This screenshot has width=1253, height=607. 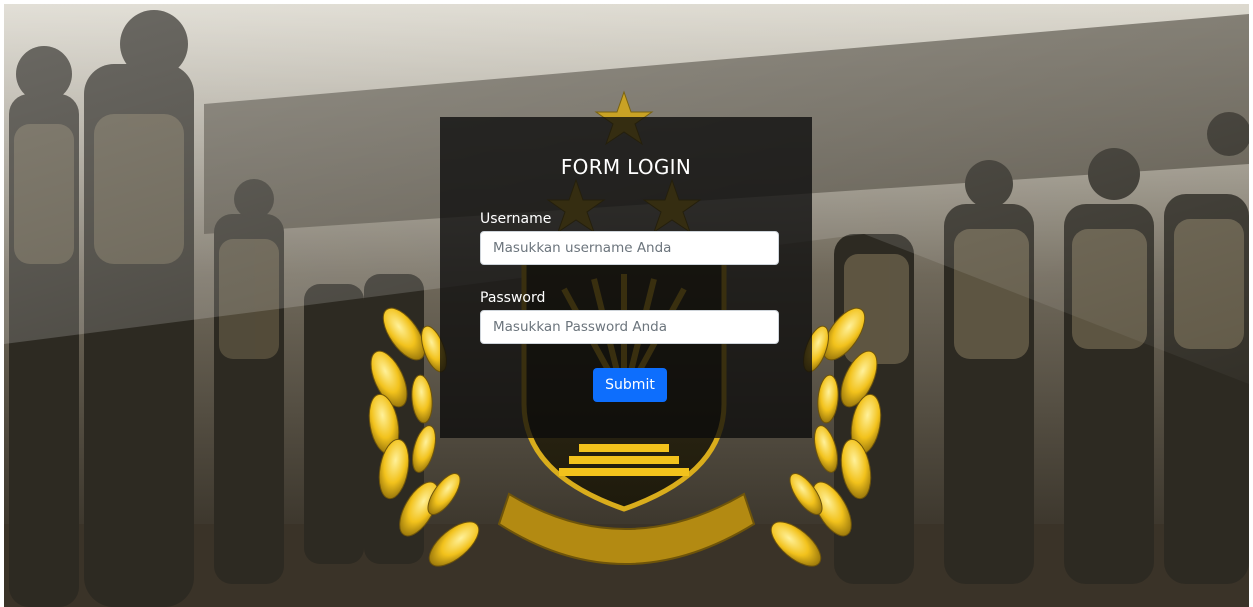 What do you see at coordinates (630, 385) in the screenshot?
I see `submit-button: Submit` at bounding box center [630, 385].